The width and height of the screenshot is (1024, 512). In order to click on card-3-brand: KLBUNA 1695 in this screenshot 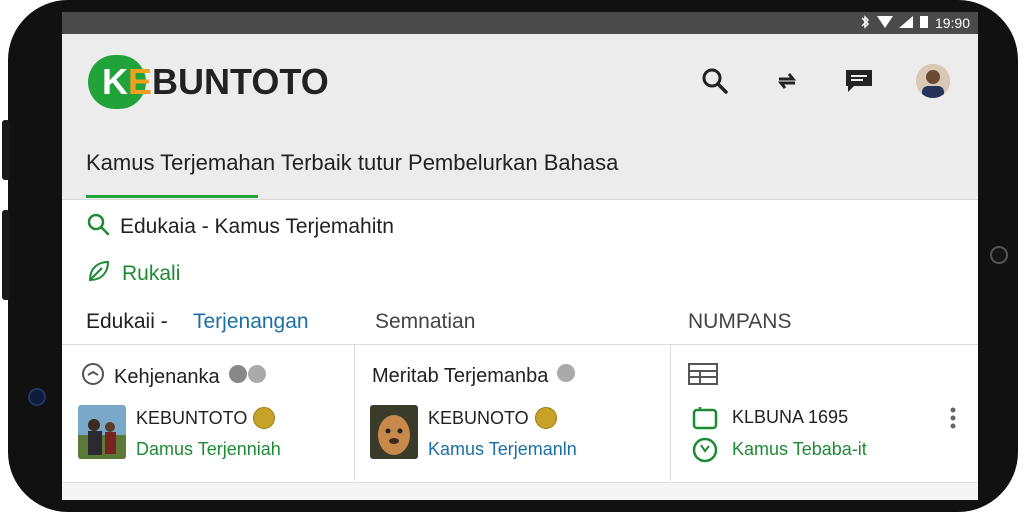, I will do `click(790, 417)`.